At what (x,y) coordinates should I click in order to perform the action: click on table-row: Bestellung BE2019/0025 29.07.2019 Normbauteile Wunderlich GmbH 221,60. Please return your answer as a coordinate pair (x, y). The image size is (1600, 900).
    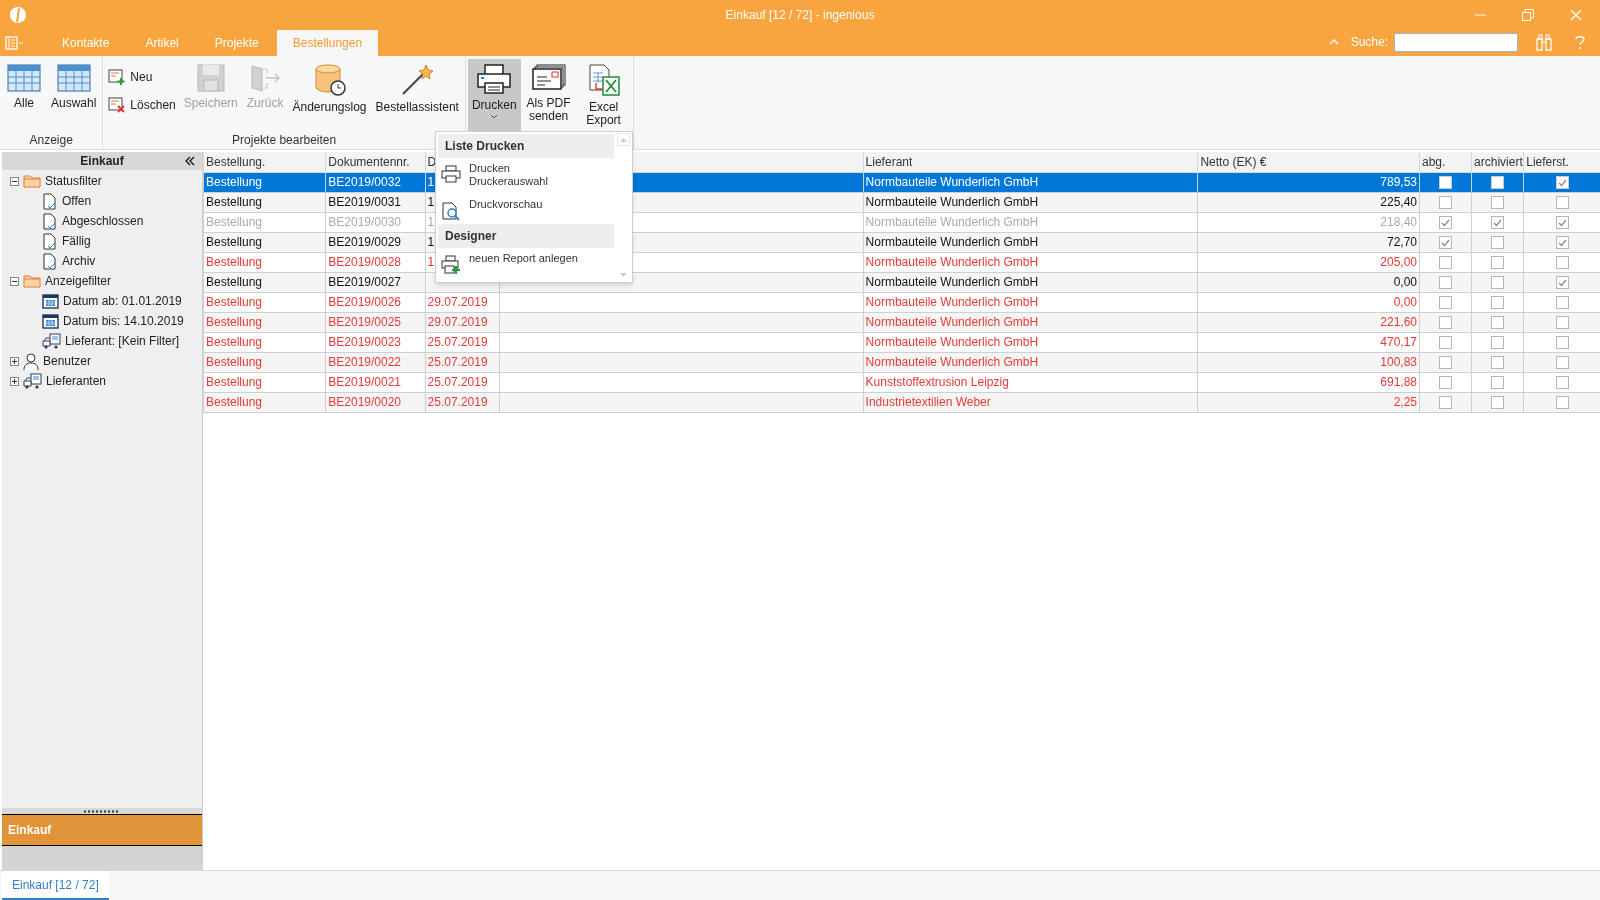
    Looking at the image, I should click on (901, 322).